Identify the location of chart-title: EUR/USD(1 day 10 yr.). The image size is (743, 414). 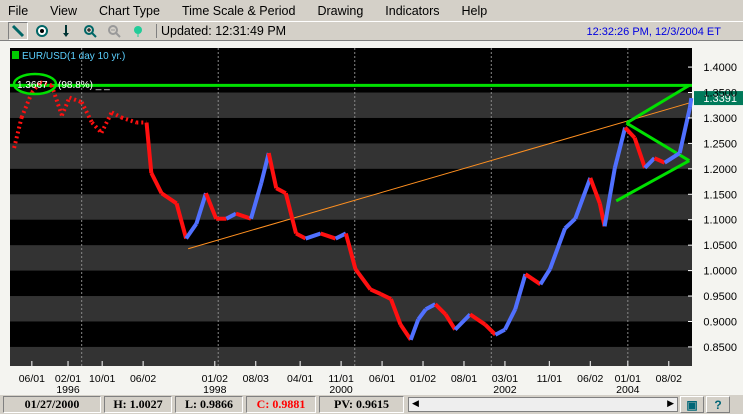
(73, 56).